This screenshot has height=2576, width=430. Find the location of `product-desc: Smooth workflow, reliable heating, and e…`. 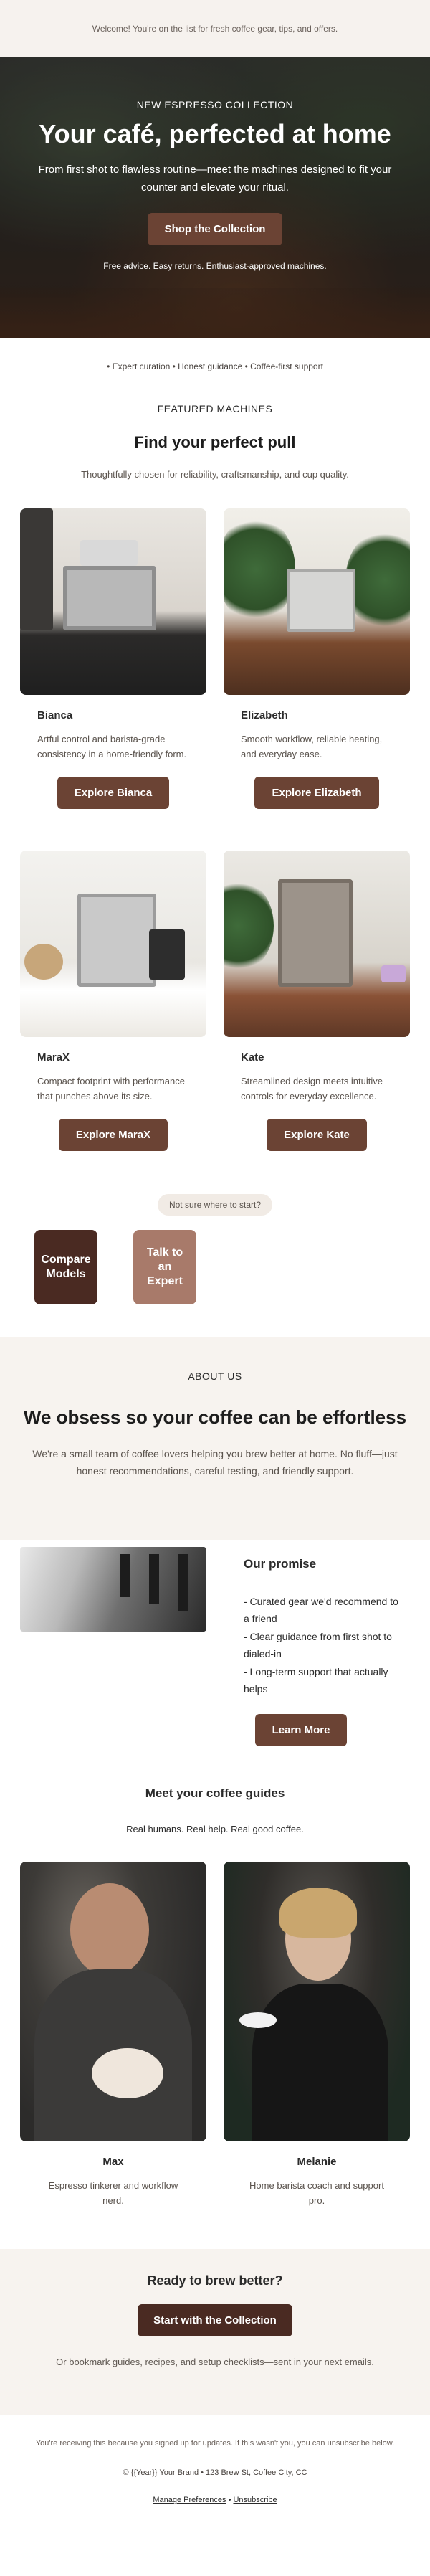

product-desc: Smooth workflow, reliable heating, and e… is located at coordinates (312, 747).